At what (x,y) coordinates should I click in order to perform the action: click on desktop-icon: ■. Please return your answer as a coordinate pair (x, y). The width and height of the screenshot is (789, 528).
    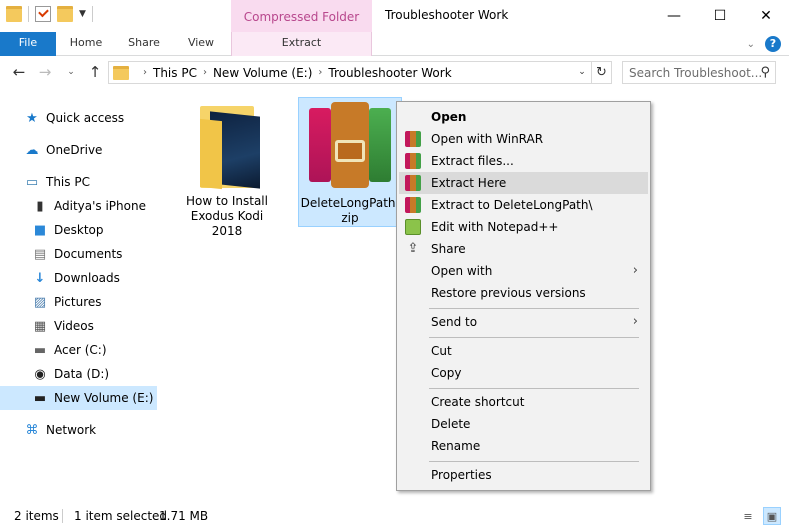
    Looking at the image, I should click on (40, 230).